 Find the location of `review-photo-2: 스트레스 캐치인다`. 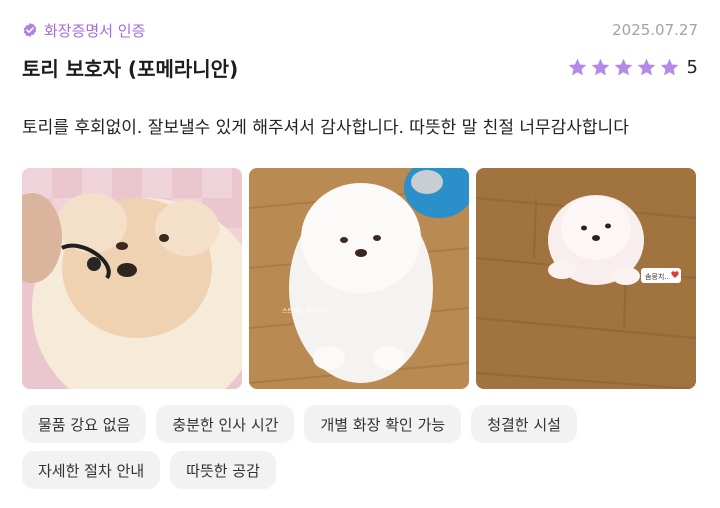

review-photo-2: 스트레스 캐치인다 is located at coordinates (359, 278).